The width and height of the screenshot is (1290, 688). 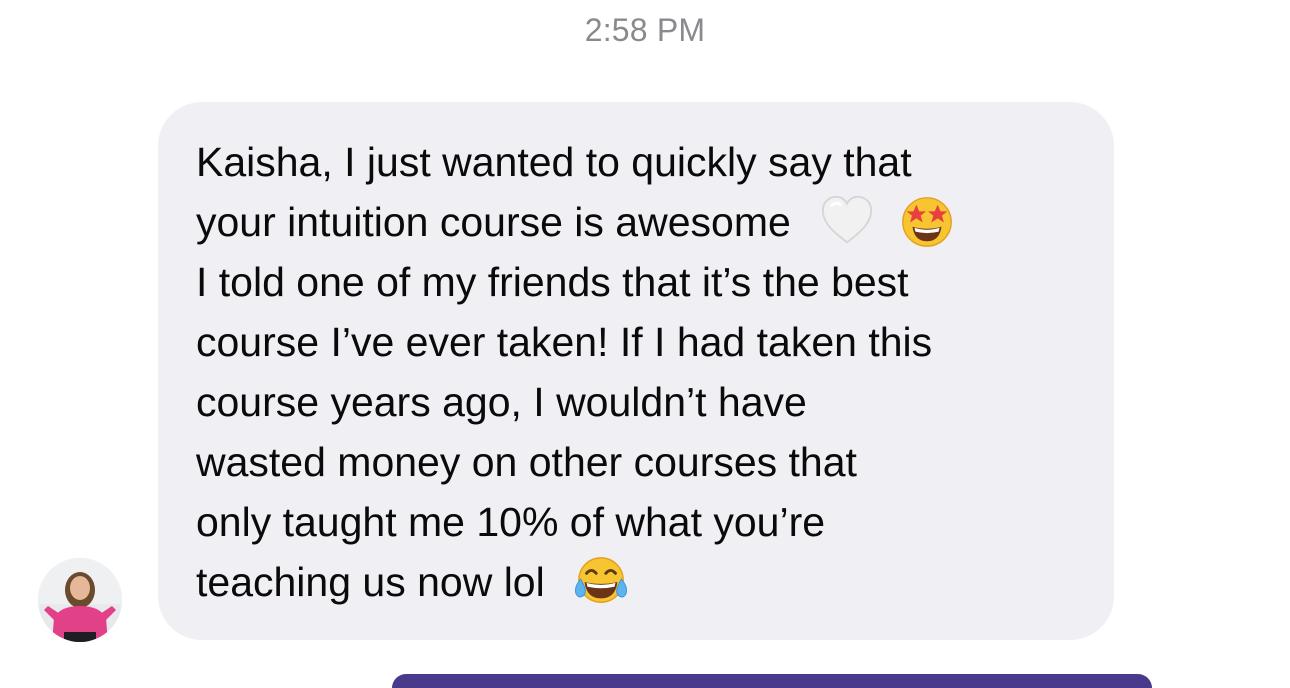 What do you see at coordinates (526, 462) in the screenshot?
I see `message-line-text: wasted money on other courses that` at bounding box center [526, 462].